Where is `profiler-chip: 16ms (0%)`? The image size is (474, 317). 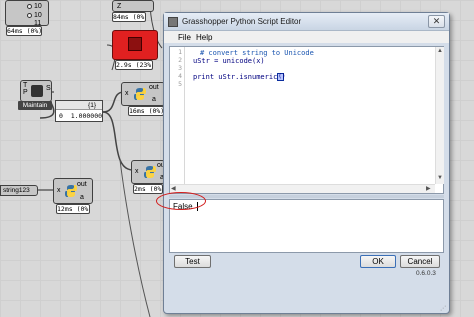 profiler-chip: 16ms (0%) is located at coordinates (146, 111).